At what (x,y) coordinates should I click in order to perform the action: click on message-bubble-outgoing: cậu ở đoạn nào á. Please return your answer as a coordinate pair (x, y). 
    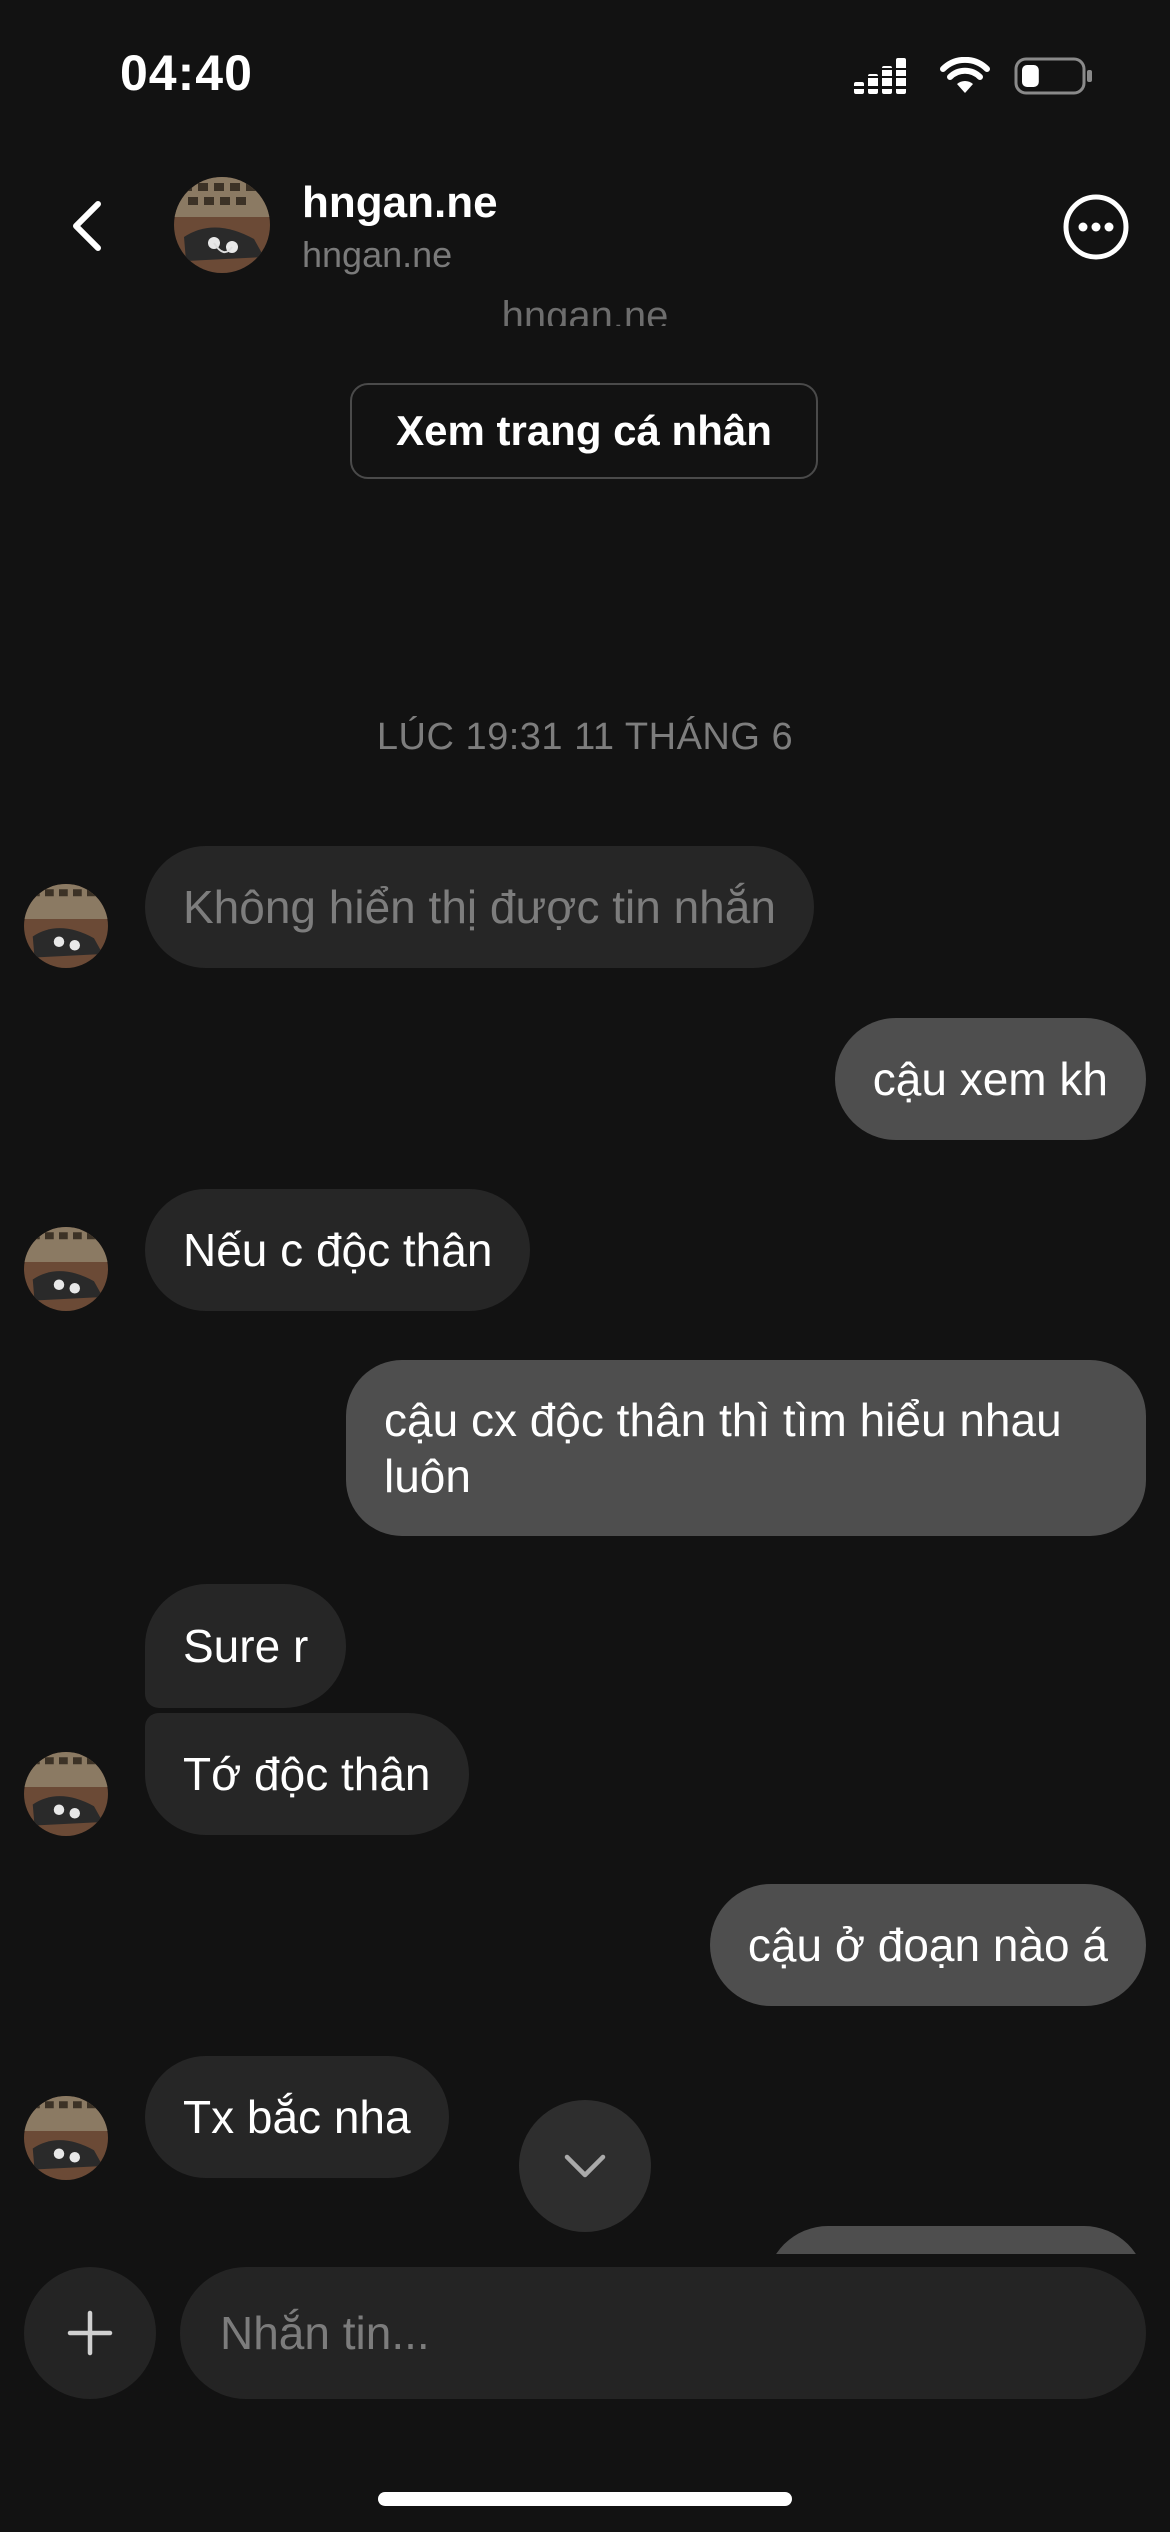
    Looking at the image, I should click on (927, 1945).